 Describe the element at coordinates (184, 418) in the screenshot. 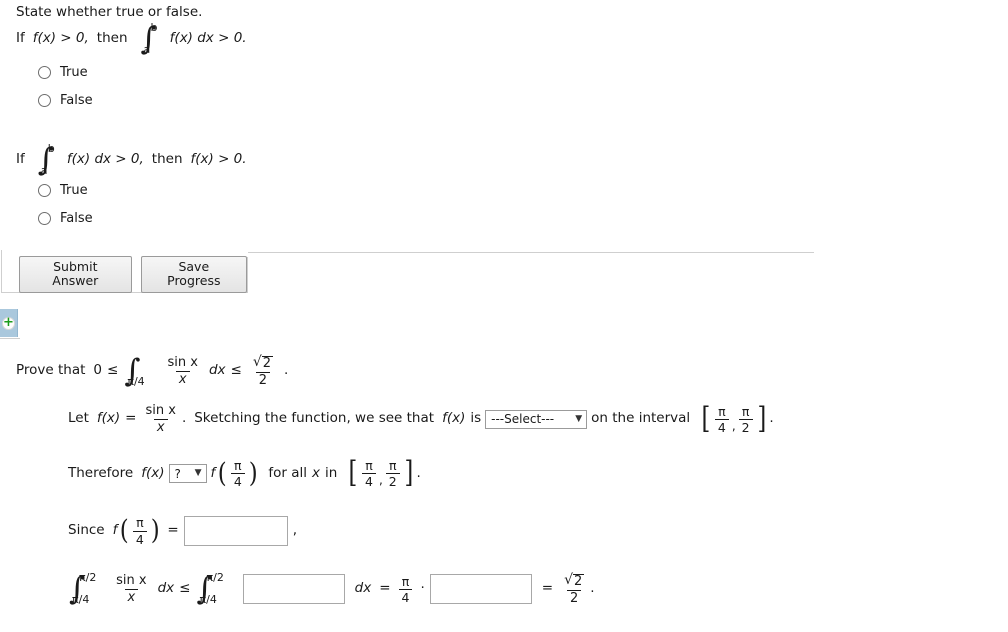

I see `step1-period: .` at that location.